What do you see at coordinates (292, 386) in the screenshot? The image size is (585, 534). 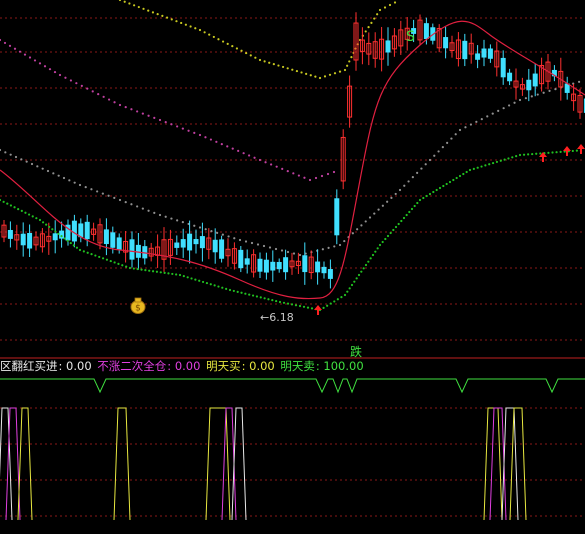 I see `sell-tomorrow-signal-line` at bounding box center [292, 386].